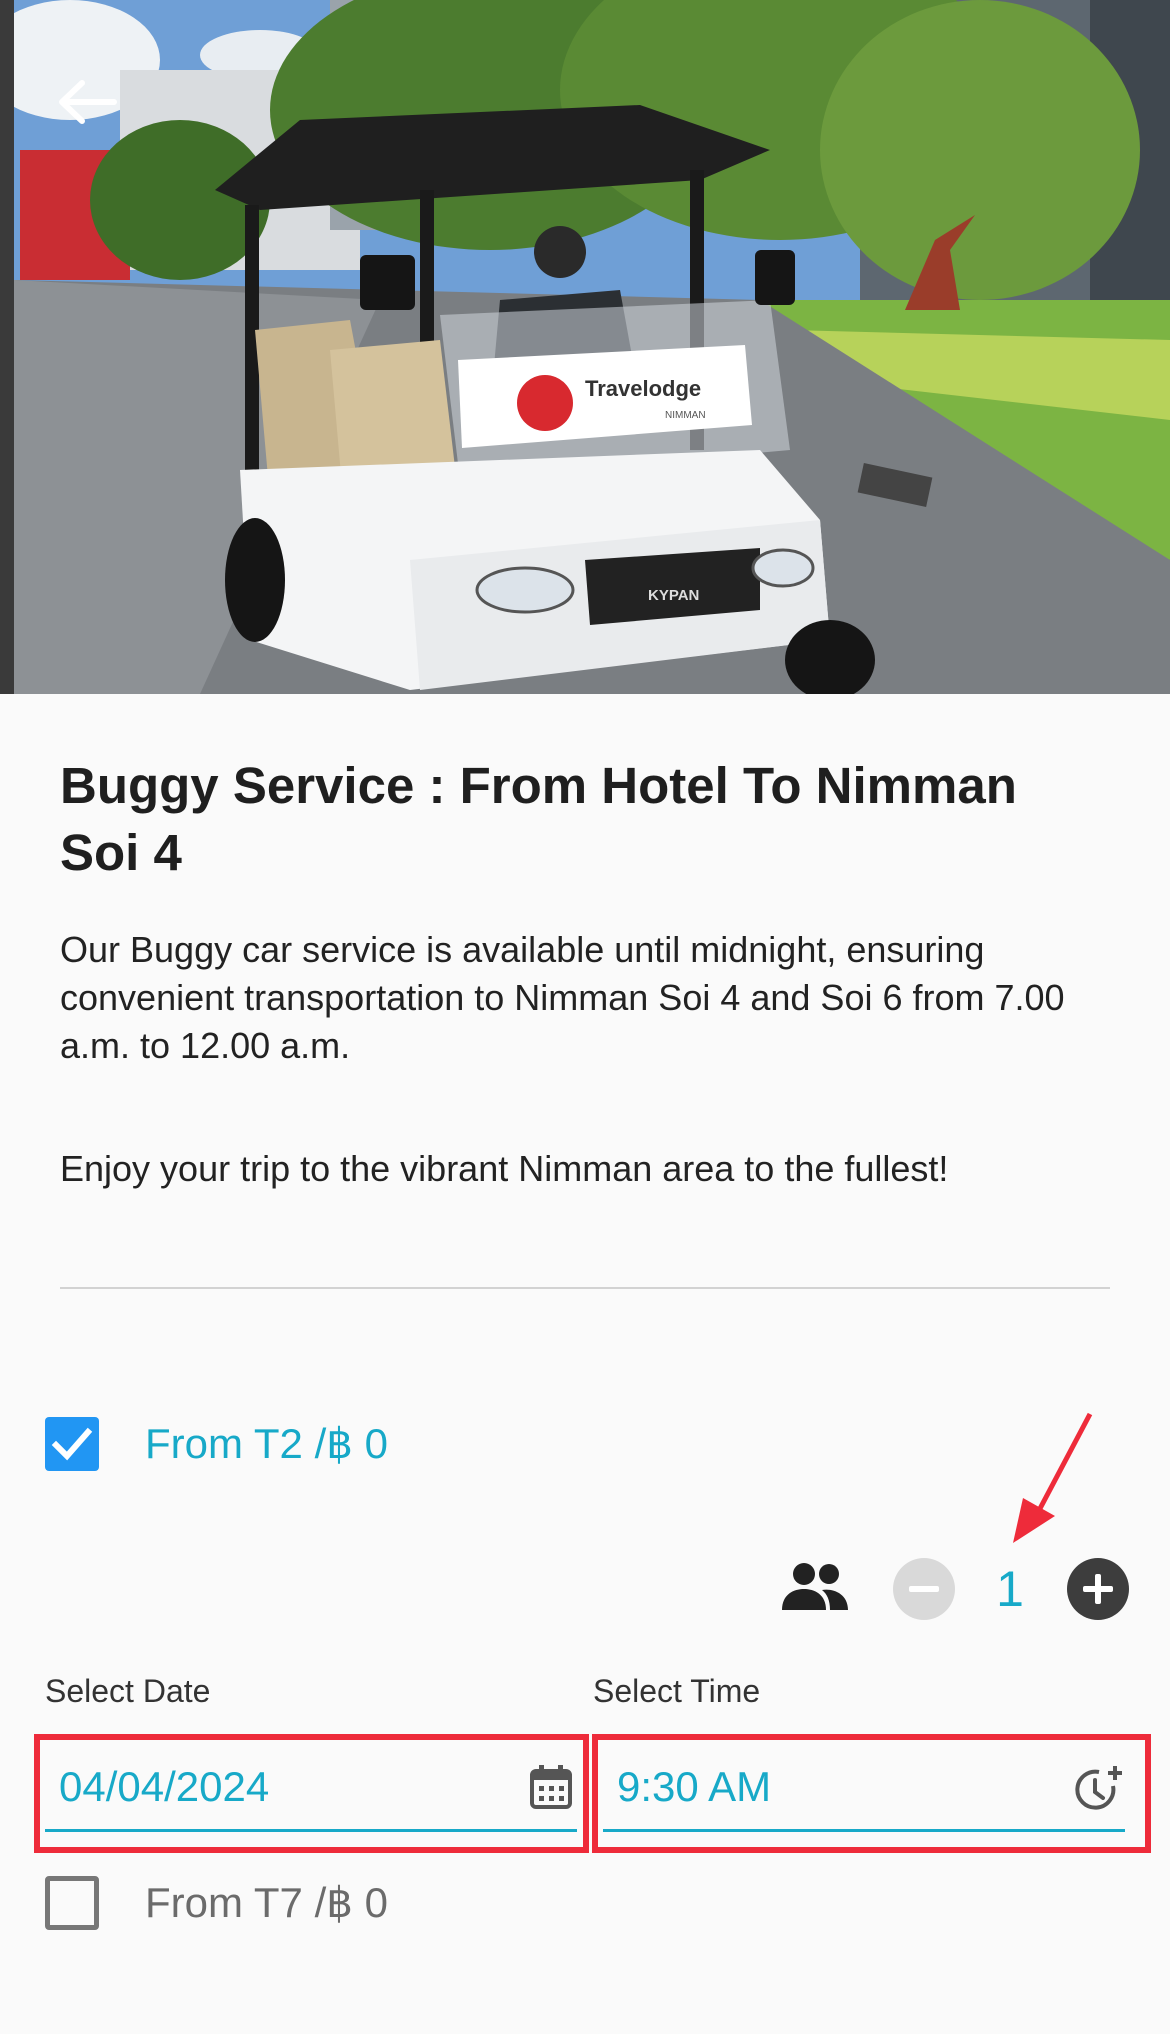 Image resolution: width=1170 pixels, height=2034 pixels. I want to click on select-time-label: Select Time, so click(677, 1691).